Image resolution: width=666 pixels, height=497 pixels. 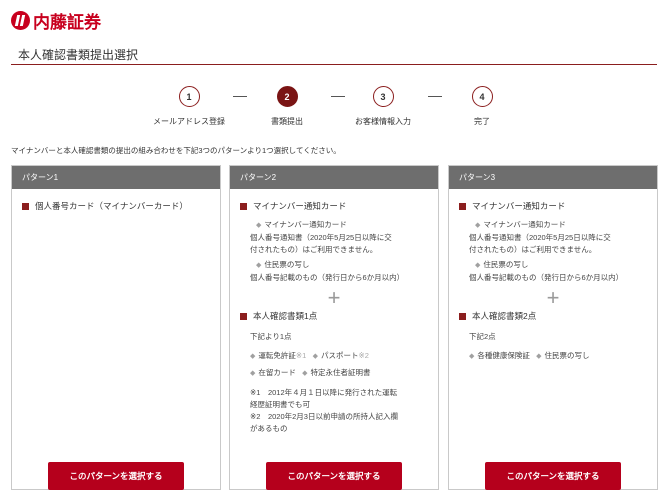 I want to click on note-mark: ※1, so click(x=301, y=355).